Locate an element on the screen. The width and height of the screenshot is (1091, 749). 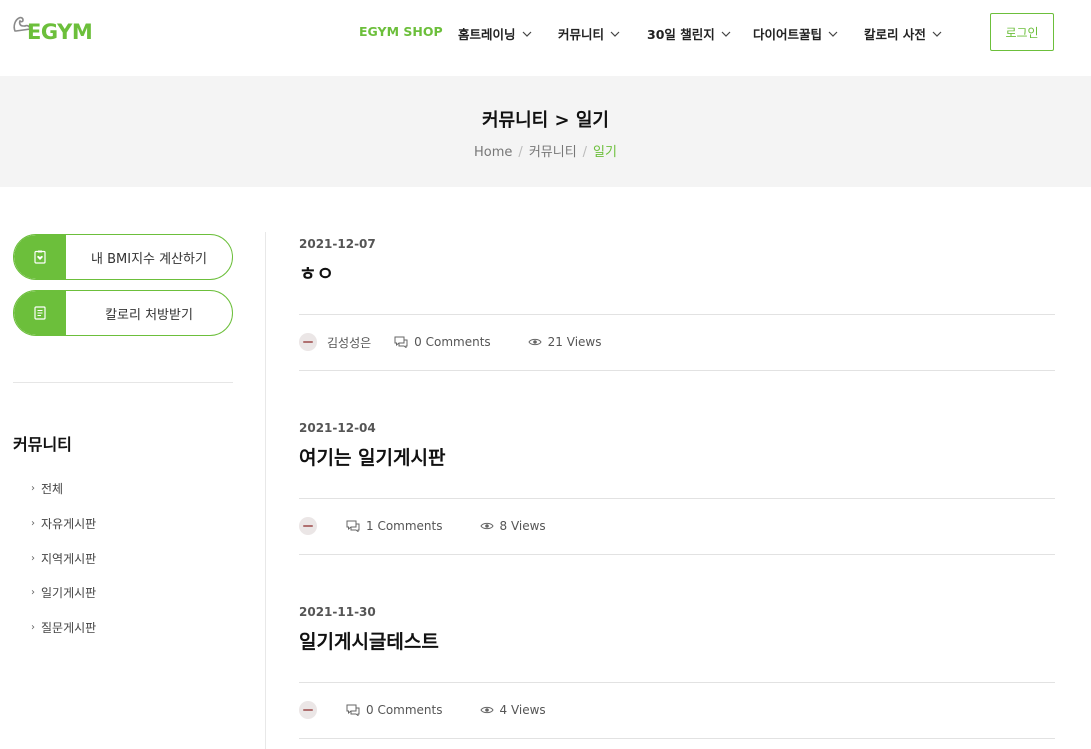
post-meta: 1 Comments 8 Views is located at coordinates (422, 526).